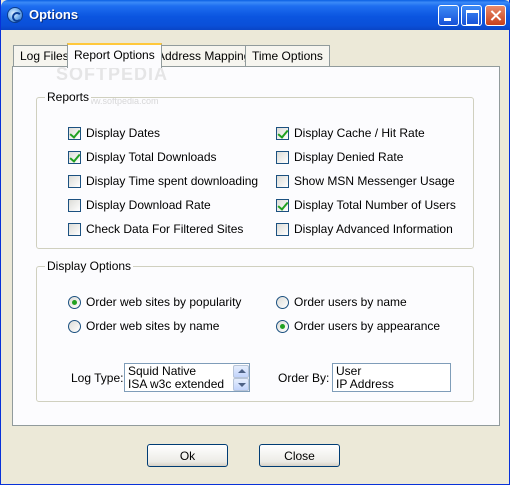 This screenshot has width=510, height=485. Describe the element at coordinates (241, 371) in the screenshot. I see `scroll-up-icon` at that location.